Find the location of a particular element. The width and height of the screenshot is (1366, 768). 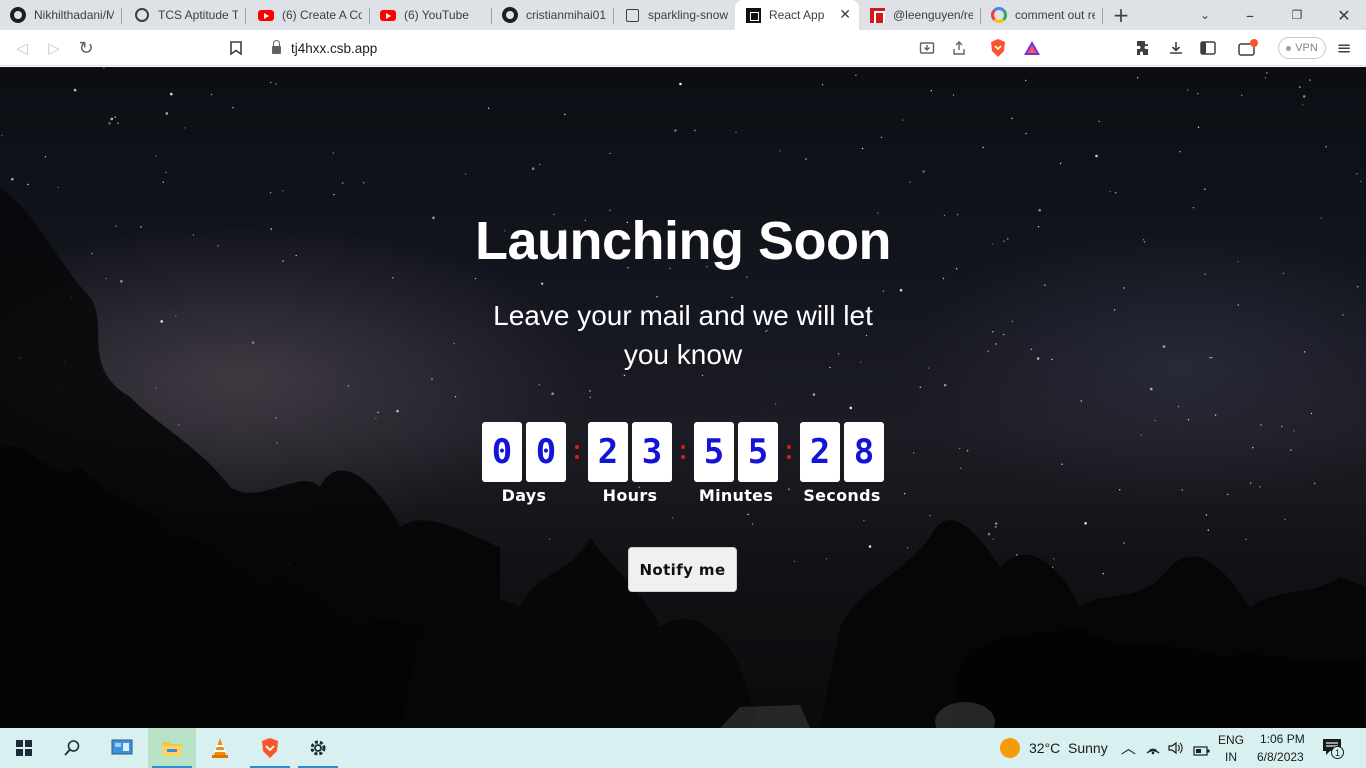

notification-center-icon: 1 is located at coordinates (1334, 749).